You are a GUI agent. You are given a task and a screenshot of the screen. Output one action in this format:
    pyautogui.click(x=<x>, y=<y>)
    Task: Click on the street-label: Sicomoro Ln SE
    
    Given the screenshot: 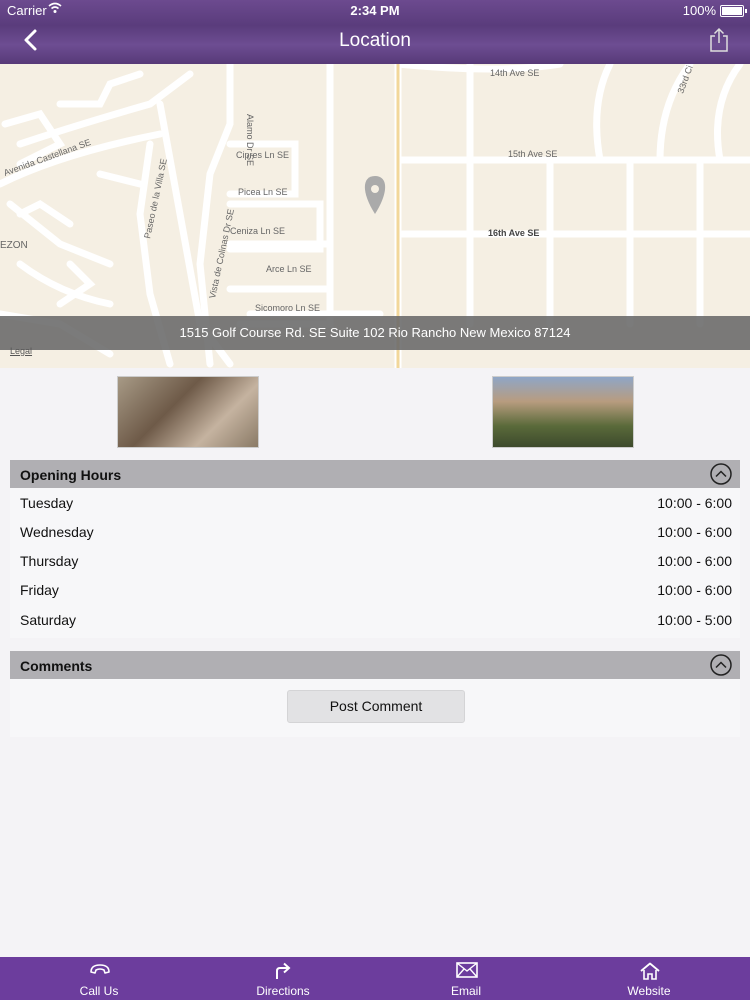 What is the action you would take?
    pyautogui.click(x=287, y=308)
    